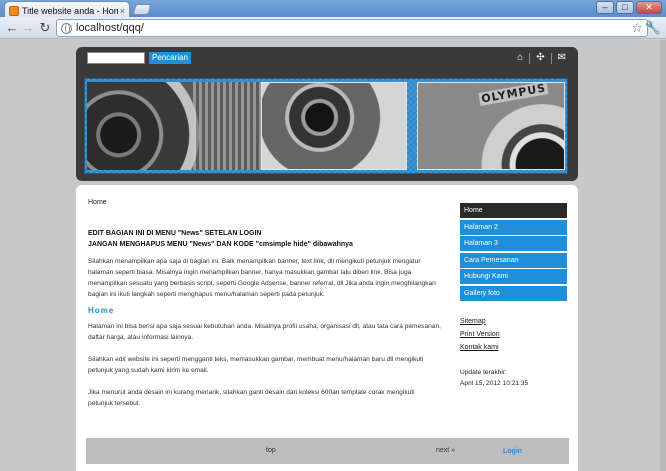  Describe the element at coordinates (491, 126) in the screenshot. I see `camera-body-photo: OLYMPUS` at that location.